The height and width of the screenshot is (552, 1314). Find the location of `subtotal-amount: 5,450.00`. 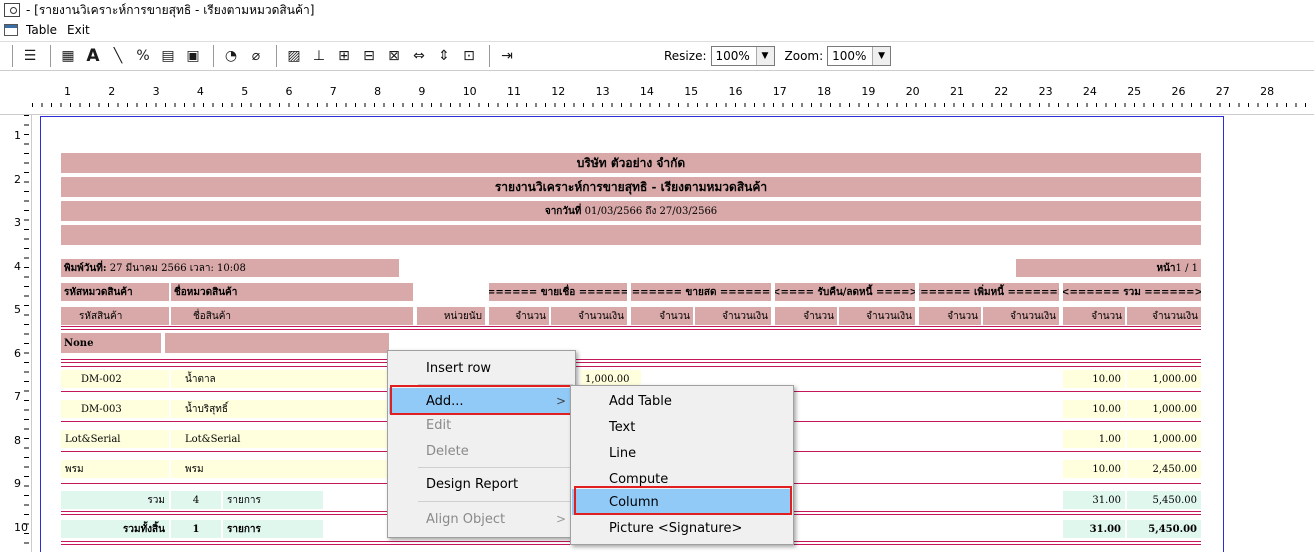

subtotal-amount: 5,450.00 is located at coordinates (1164, 500).